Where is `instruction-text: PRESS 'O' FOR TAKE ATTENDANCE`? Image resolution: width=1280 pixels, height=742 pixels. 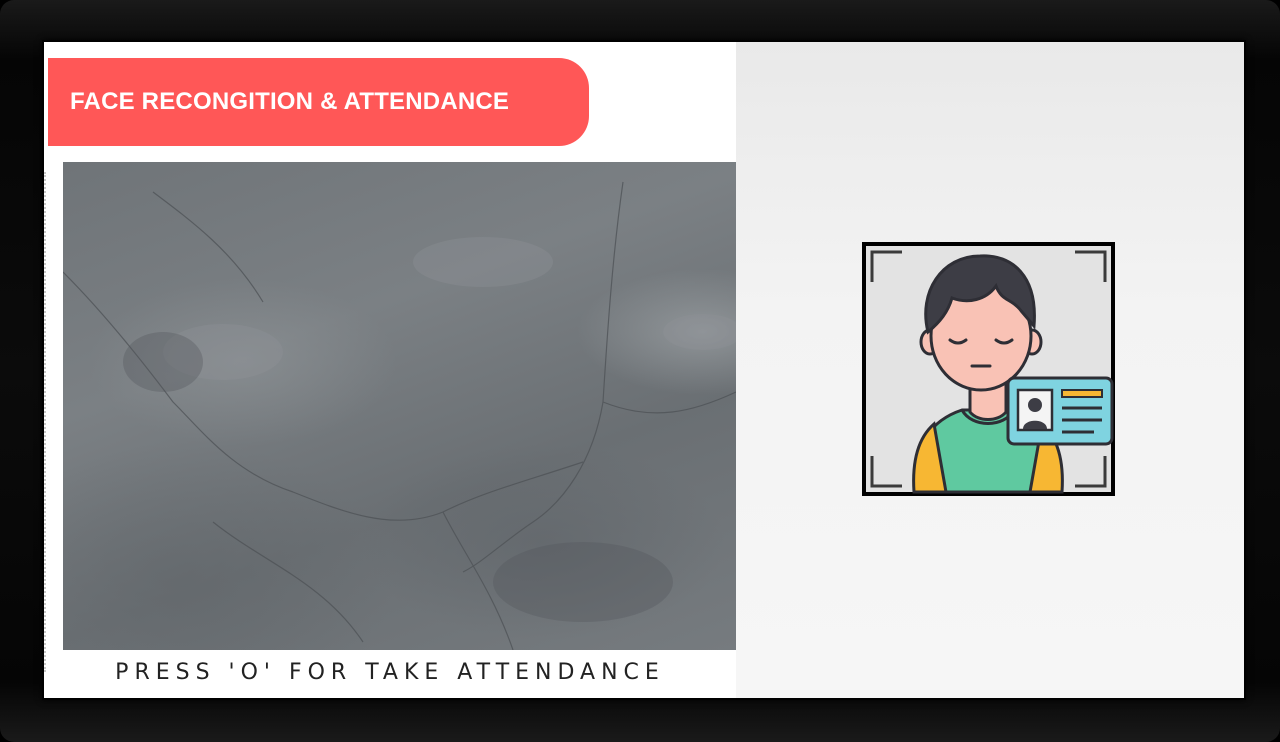
instruction-text: PRESS 'O' FOR TAKE ATTENDANCE is located at coordinates (390, 672).